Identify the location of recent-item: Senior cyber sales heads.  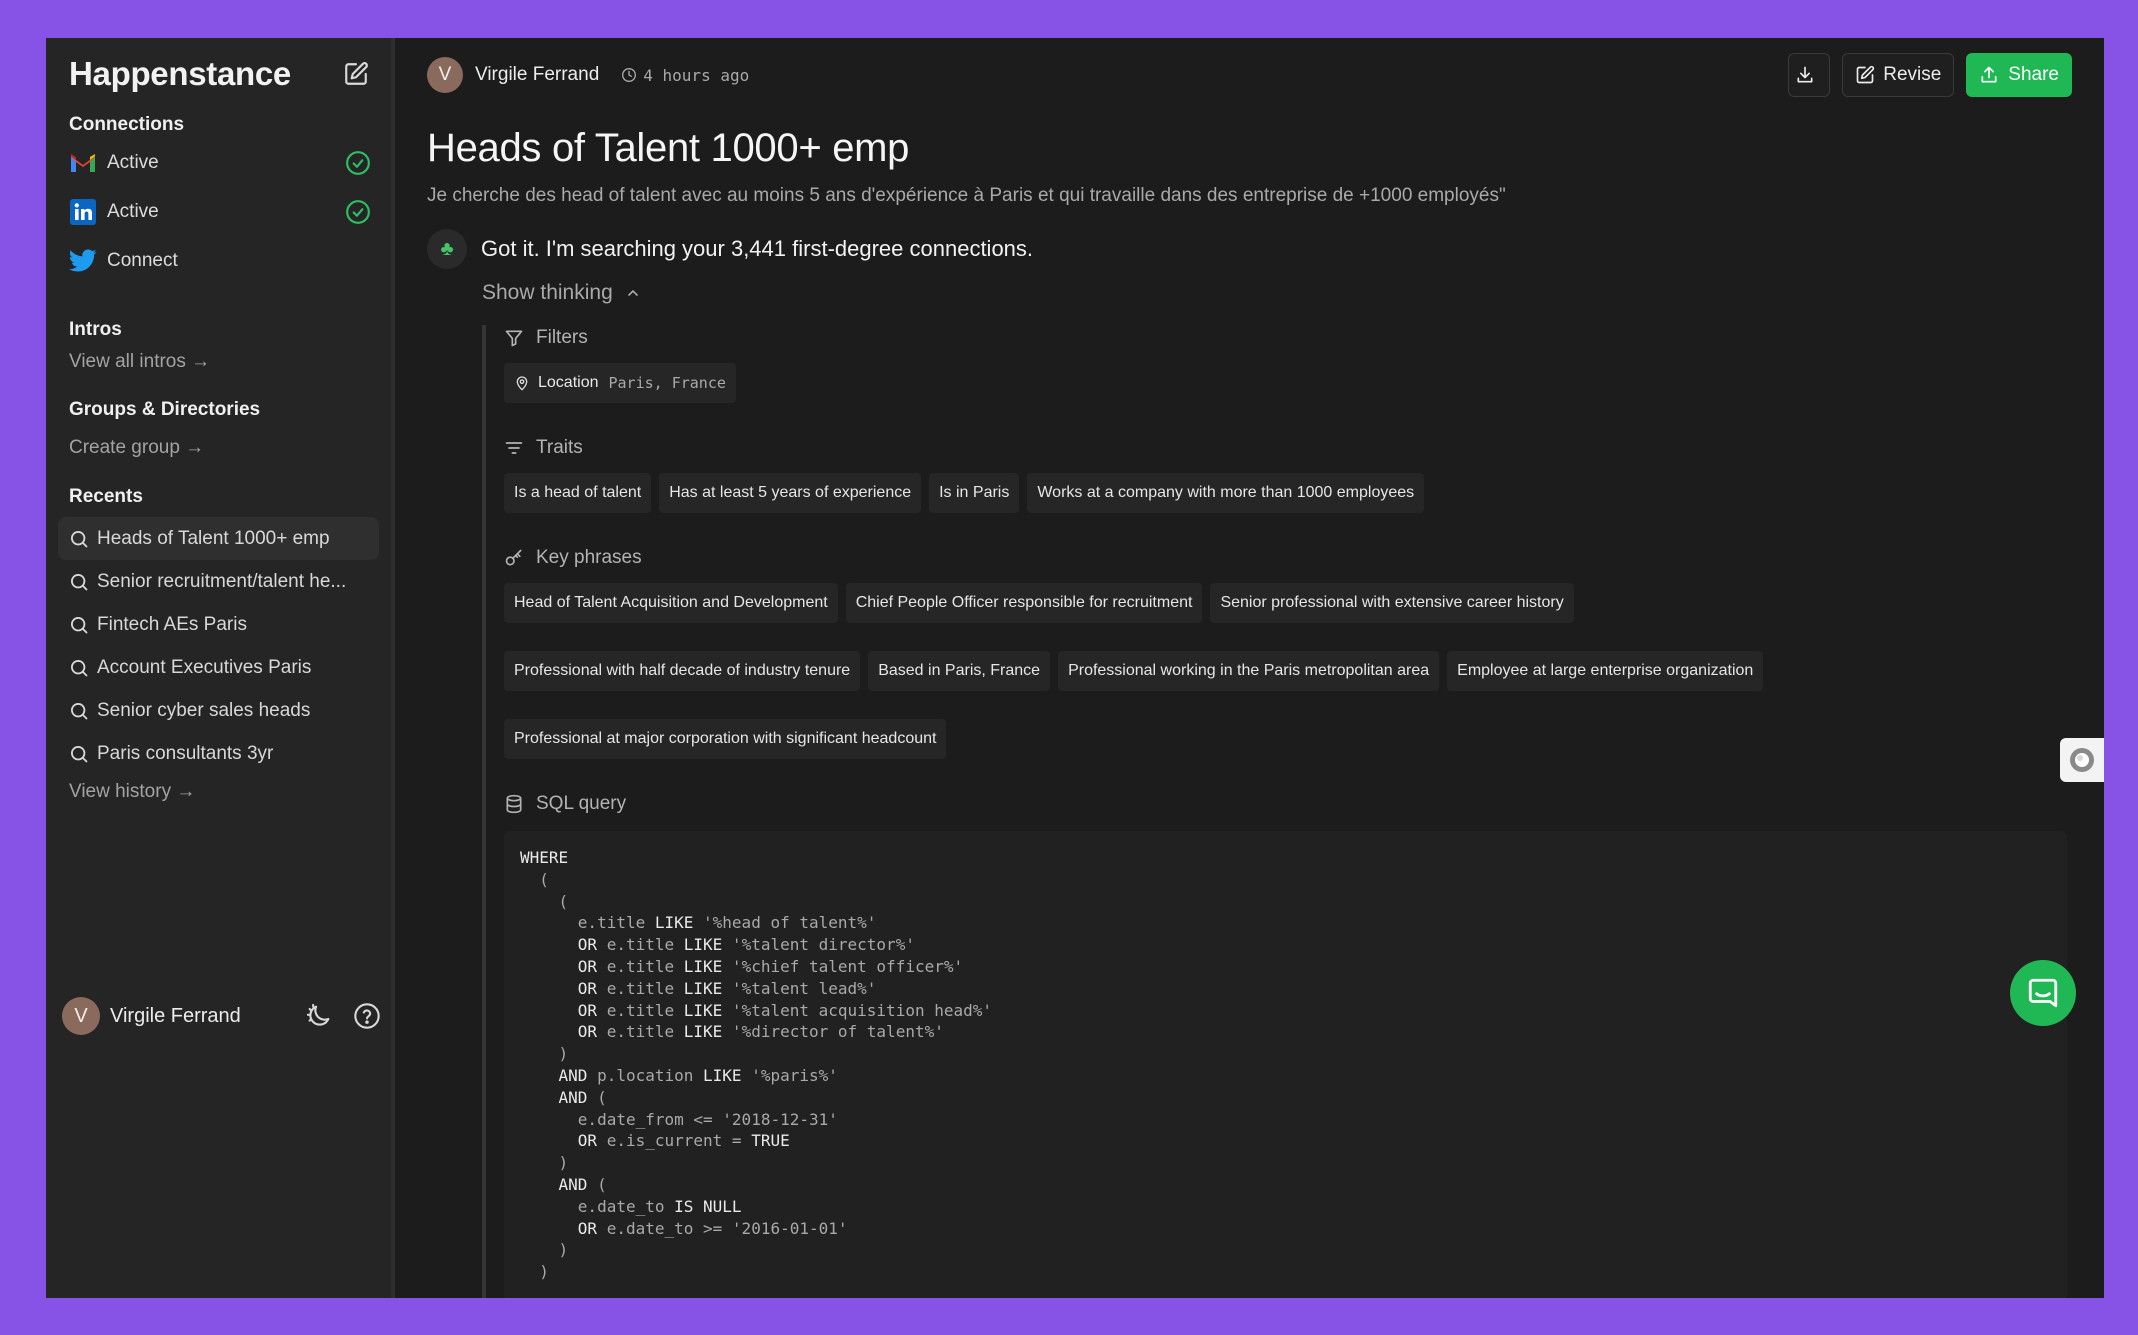
(218, 710).